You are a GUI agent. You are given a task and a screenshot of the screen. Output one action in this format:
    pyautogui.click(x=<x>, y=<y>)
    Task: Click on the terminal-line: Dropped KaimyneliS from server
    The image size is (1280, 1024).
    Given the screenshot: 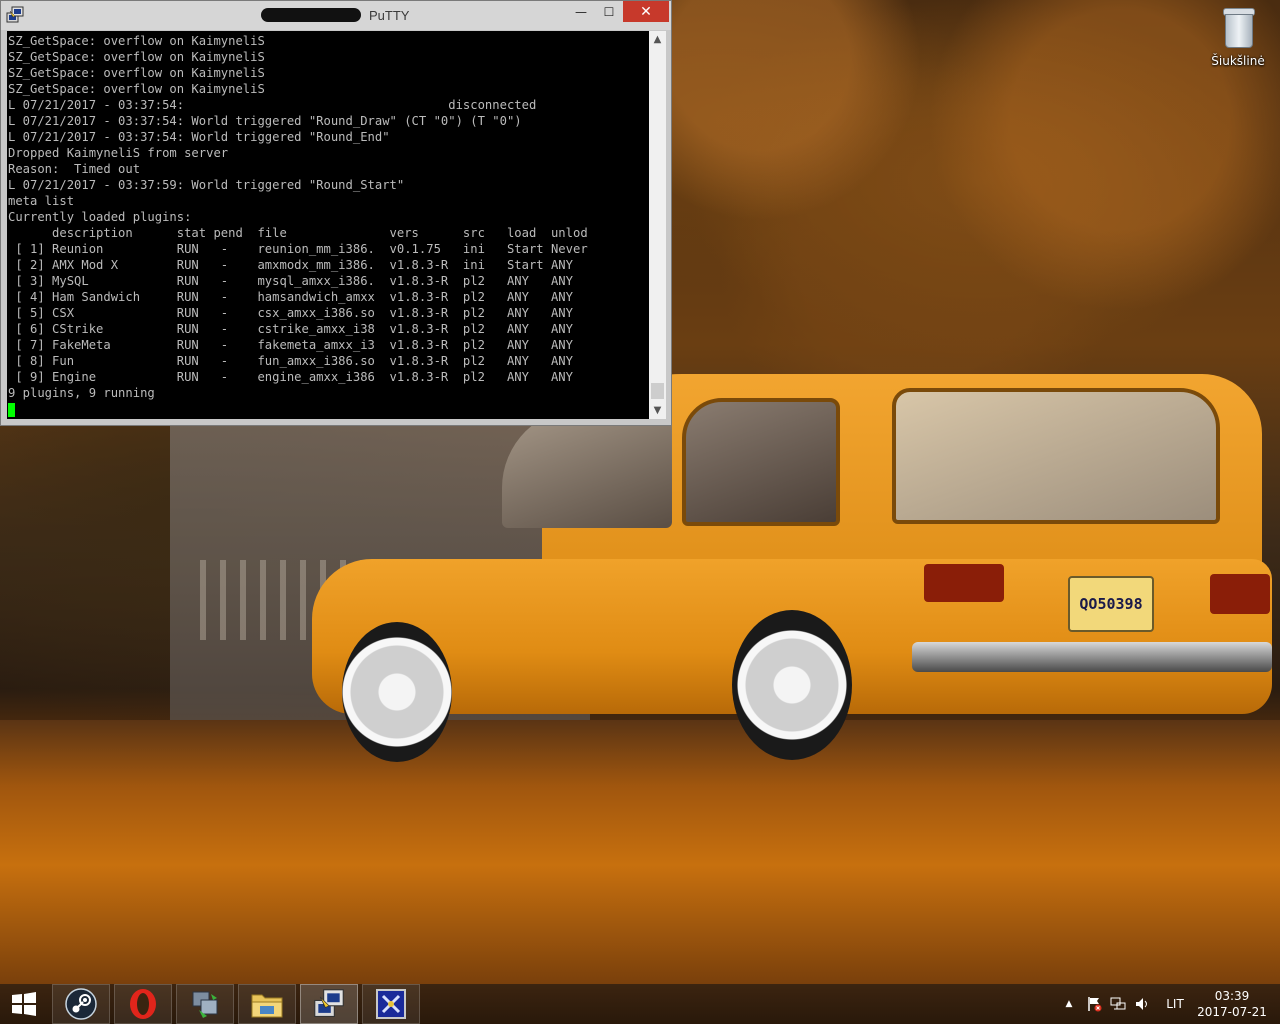 What is the action you would take?
    pyautogui.click(x=118, y=153)
    